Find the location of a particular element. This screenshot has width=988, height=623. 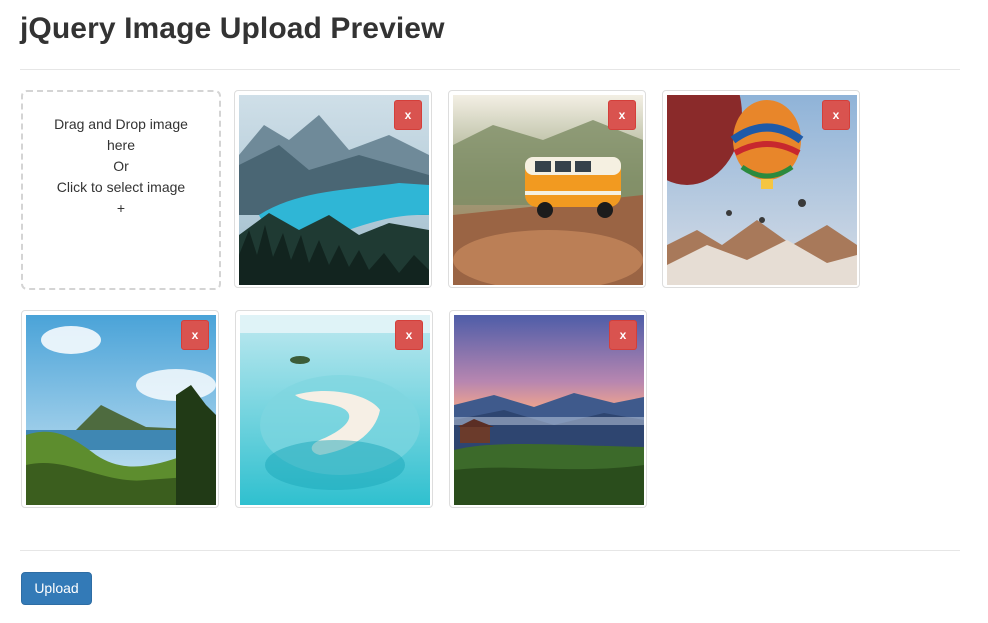

dropzone-line-2: here is located at coordinates (121, 145).